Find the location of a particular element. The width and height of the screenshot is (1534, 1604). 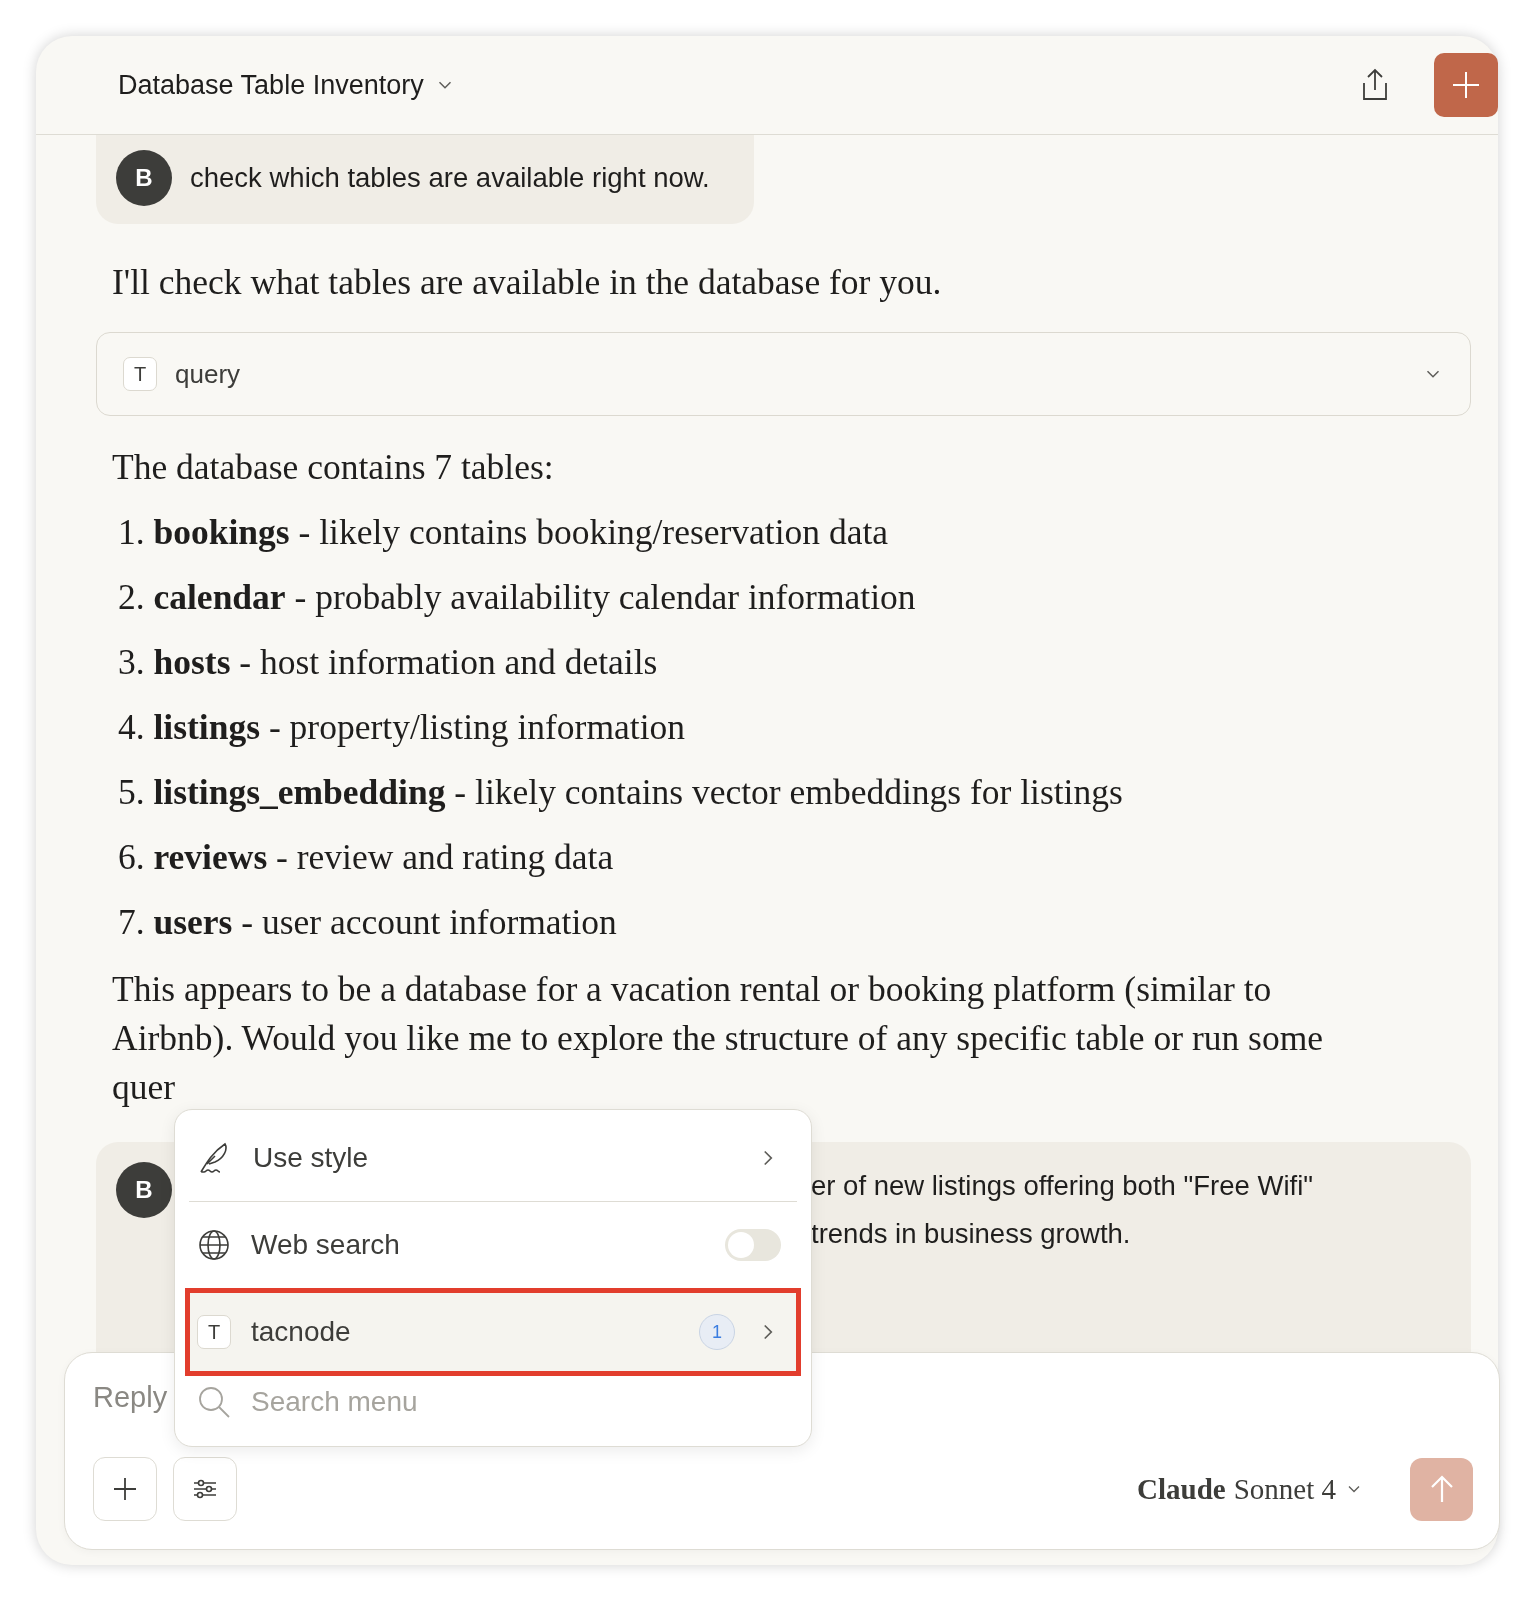

assistant-message: This appears to be a database for a vacation rental or booking platform (similar to Airbnb). Would you like me to explore the structure of any specific table or run some quer is located at coordinates (718, 1038).